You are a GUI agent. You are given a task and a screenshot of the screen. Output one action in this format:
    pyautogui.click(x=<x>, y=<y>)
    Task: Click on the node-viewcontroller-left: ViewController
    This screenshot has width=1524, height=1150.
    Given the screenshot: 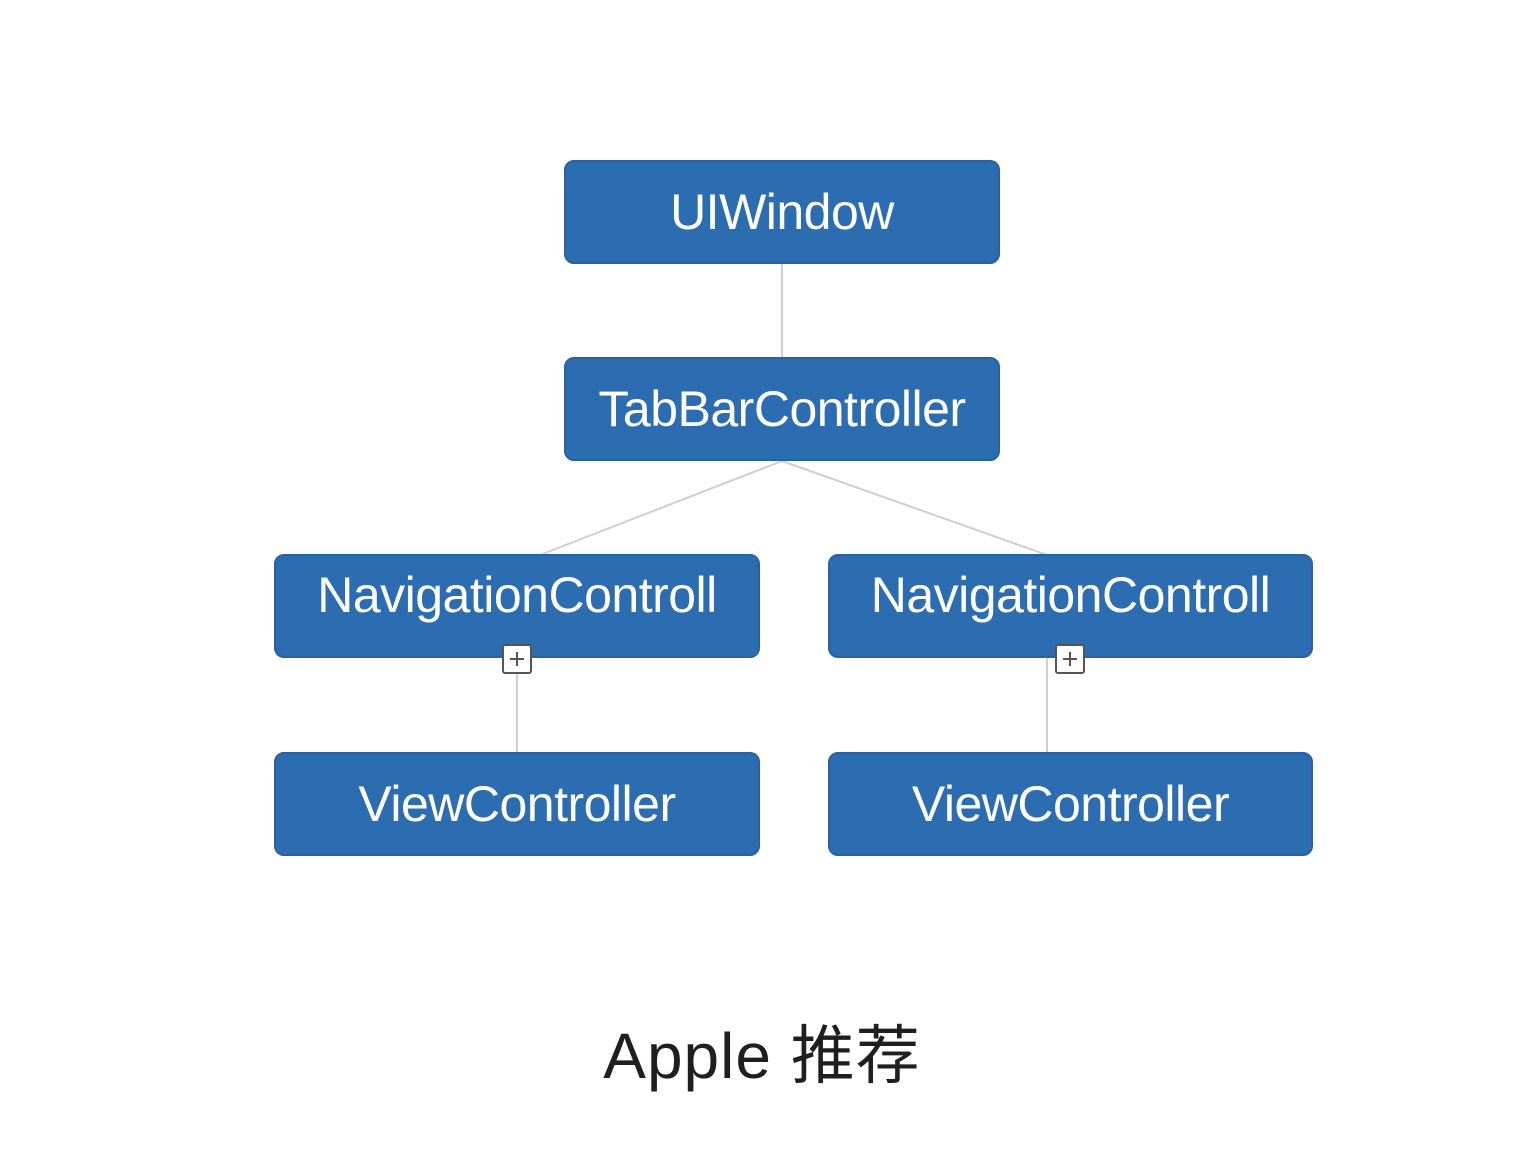 What is the action you would take?
    pyautogui.click(x=517, y=804)
    